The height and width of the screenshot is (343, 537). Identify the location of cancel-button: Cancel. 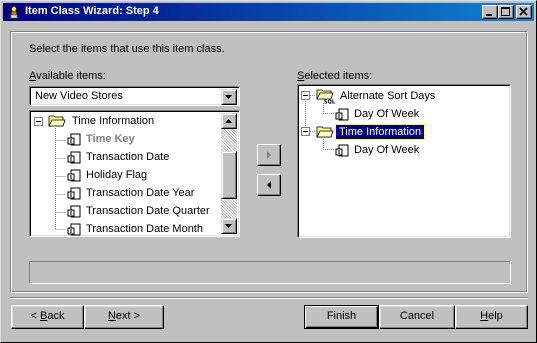
(417, 317).